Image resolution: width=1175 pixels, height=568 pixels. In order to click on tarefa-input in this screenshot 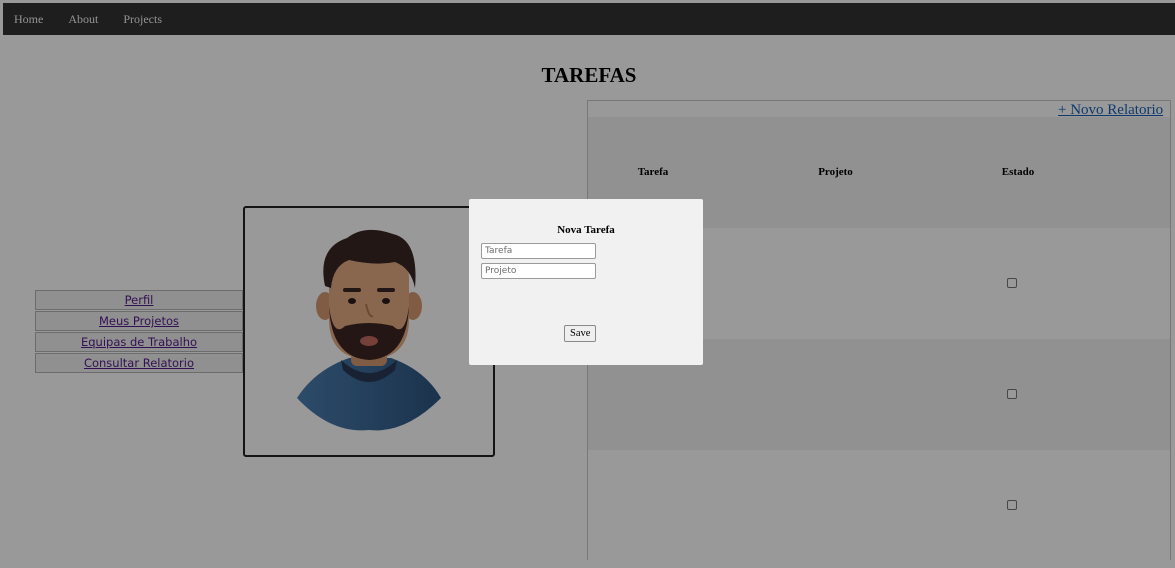, I will do `click(538, 251)`.